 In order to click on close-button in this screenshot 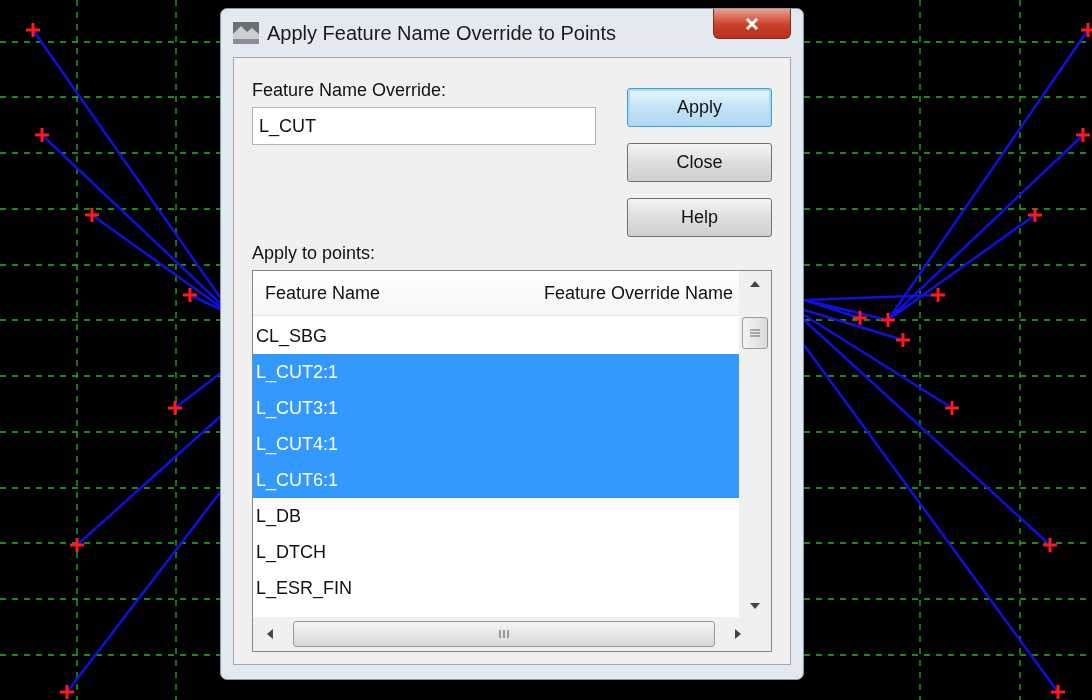, I will do `click(752, 24)`.